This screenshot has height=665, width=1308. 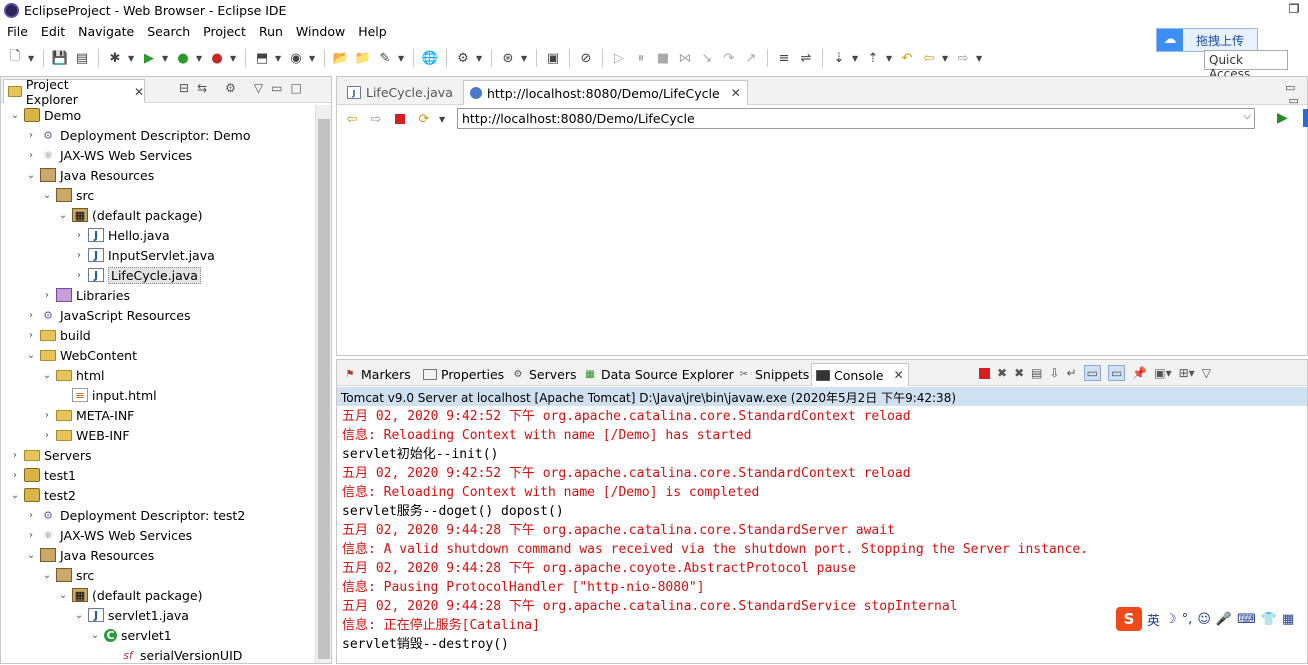 What do you see at coordinates (1246, 619) in the screenshot?
I see `keyboard-icon: ⌨` at bounding box center [1246, 619].